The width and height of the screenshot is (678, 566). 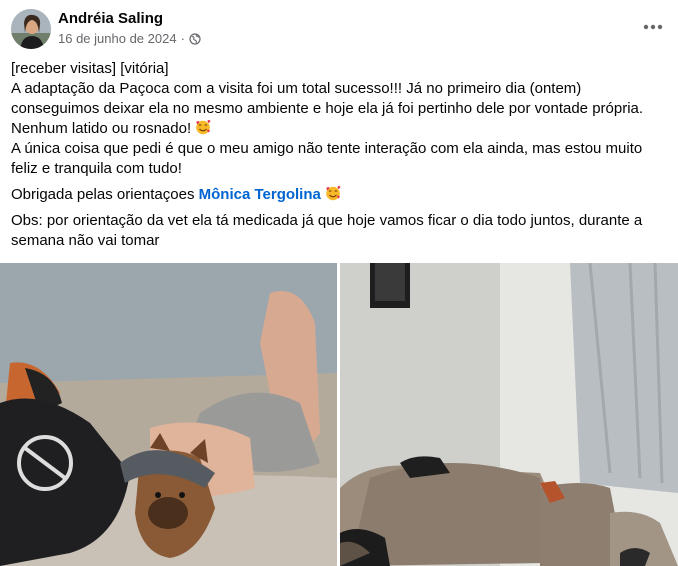 I want to click on post-tags: [receber visitas] [vitória], so click(x=90, y=68).